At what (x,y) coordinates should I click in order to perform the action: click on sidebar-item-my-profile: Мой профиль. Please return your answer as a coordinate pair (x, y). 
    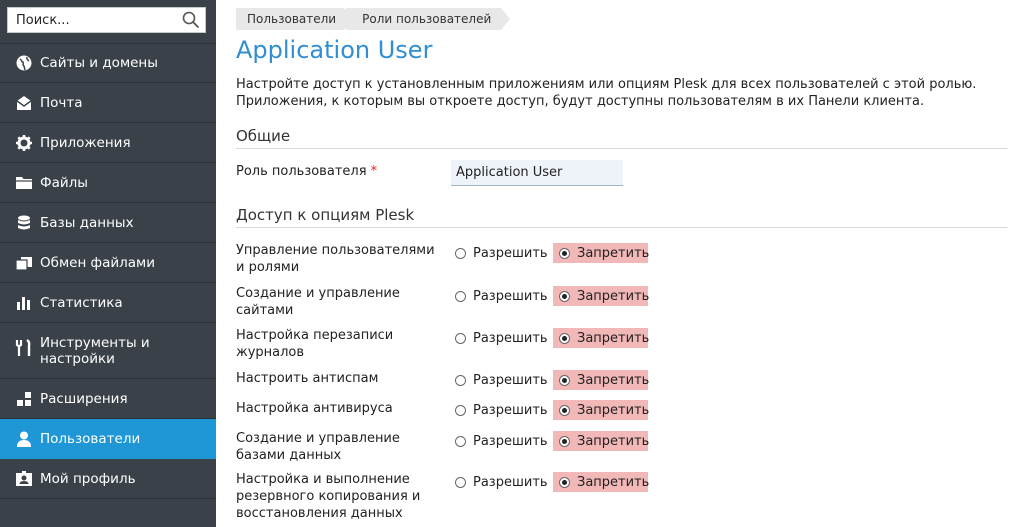
    Looking at the image, I should click on (108, 479).